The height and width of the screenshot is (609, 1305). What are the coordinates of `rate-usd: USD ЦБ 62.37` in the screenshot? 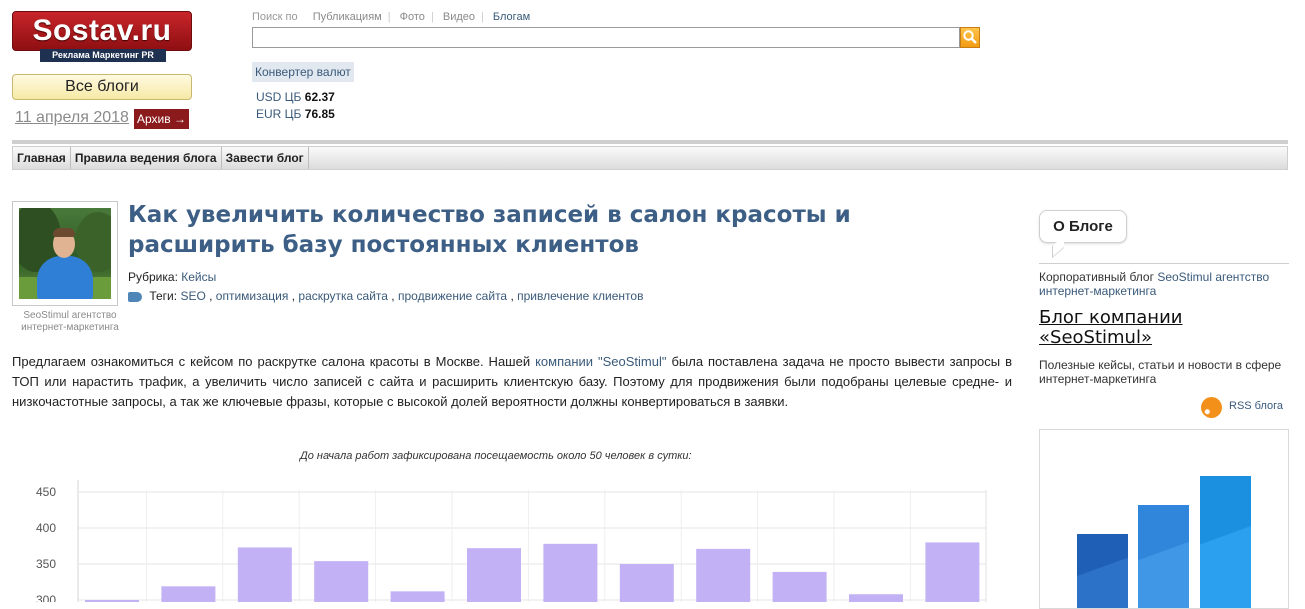 It's located at (295, 97).